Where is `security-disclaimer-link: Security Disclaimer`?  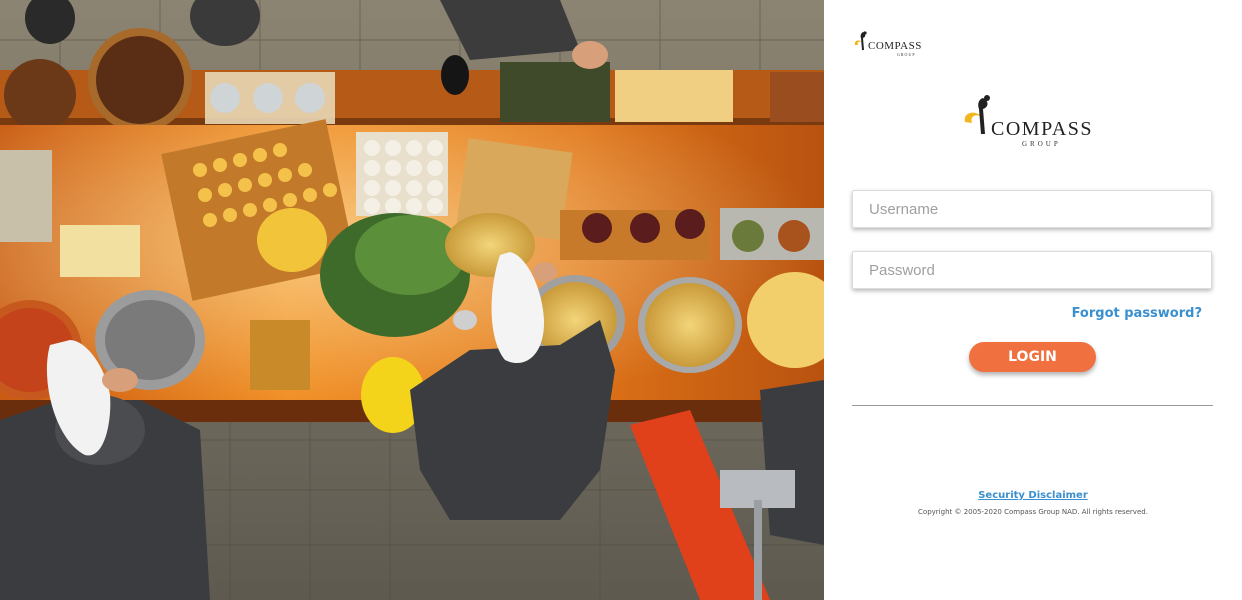
security-disclaimer-link: Security Disclaimer is located at coordinates (1033, 495).